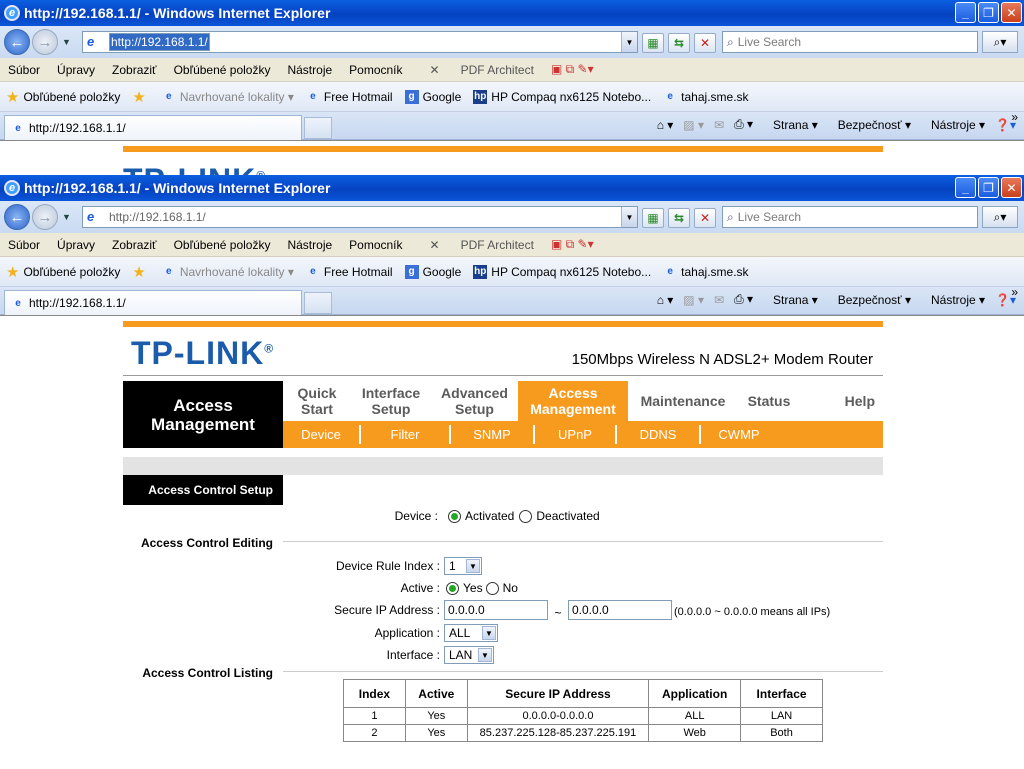  Describe the element at coordinates (474, 401) in the screenshot. I see `nav-advanced-setup: Advanced Setup` at that location.